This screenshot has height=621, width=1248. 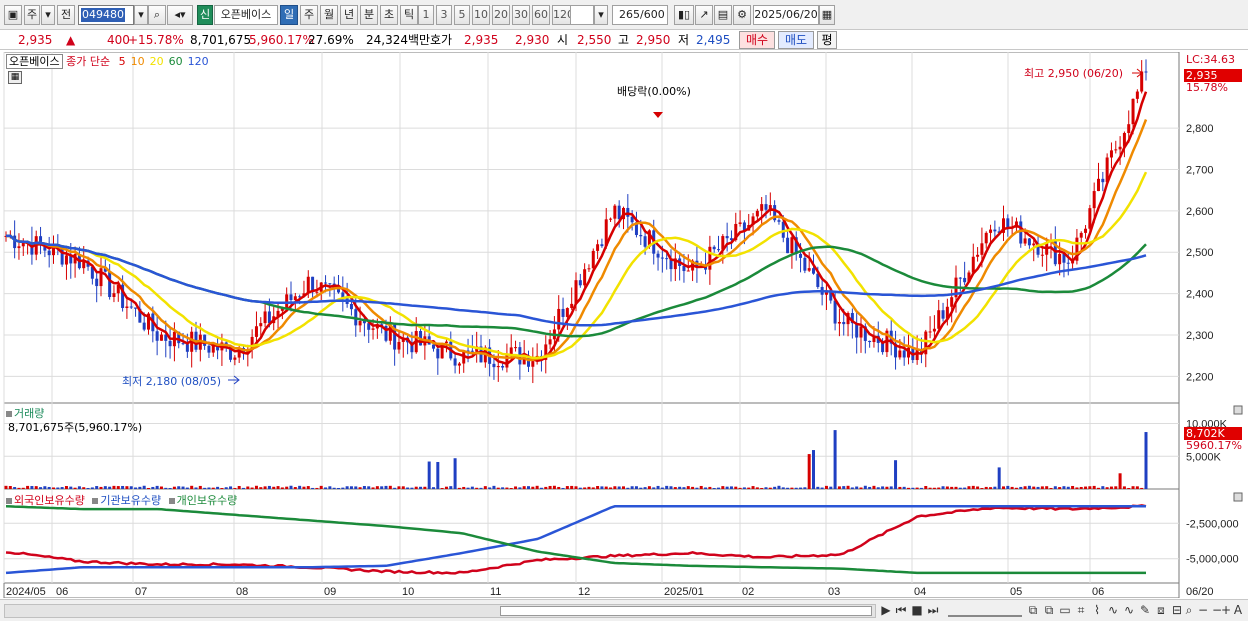 What do you see at coordinates (1081, 611) in the screenshot?
I see `tool-icon-4: ⌗` at bounding box center [1081, 611].